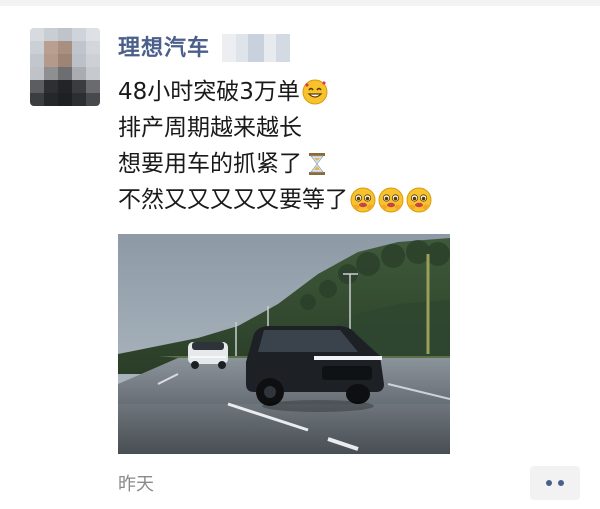 Image resolution: width=600 pixels, height=509 pixels. Describe the element at coordinates (555, 483) in the screenshot. I see `more-actions-button` at that location.